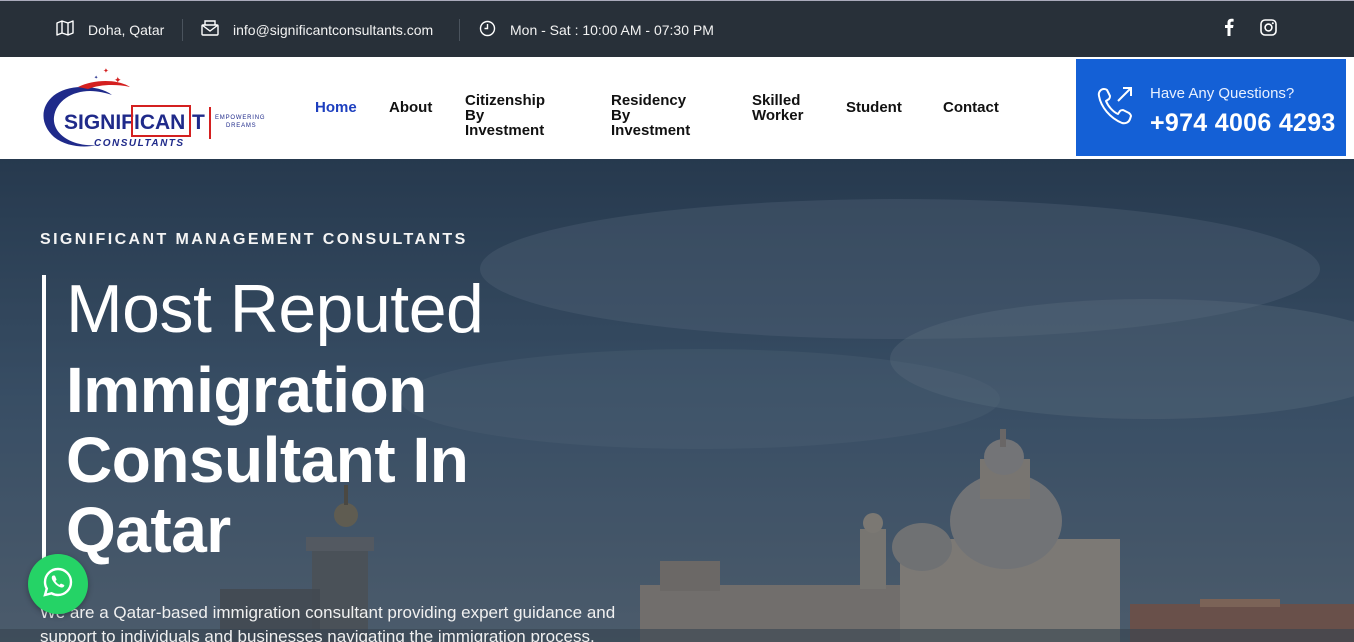  Describe the element at coordinates (505, 130) in the screenshot. I see `nav-citizenship-line2: Investment` at that location.